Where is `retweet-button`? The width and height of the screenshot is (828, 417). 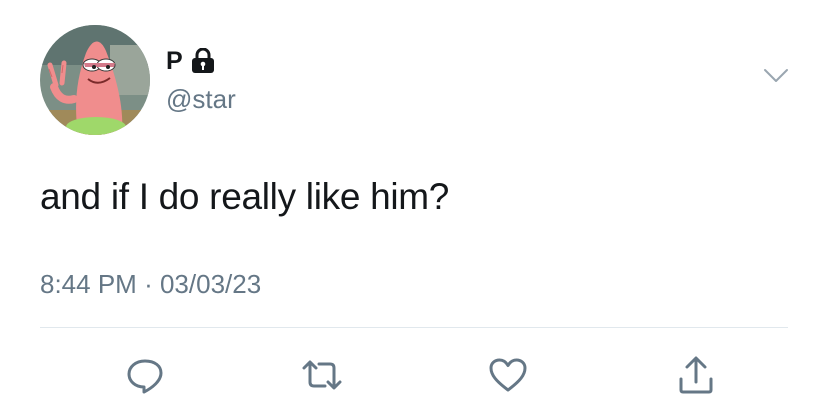 retweet-button is located at coordinates (322, 375).